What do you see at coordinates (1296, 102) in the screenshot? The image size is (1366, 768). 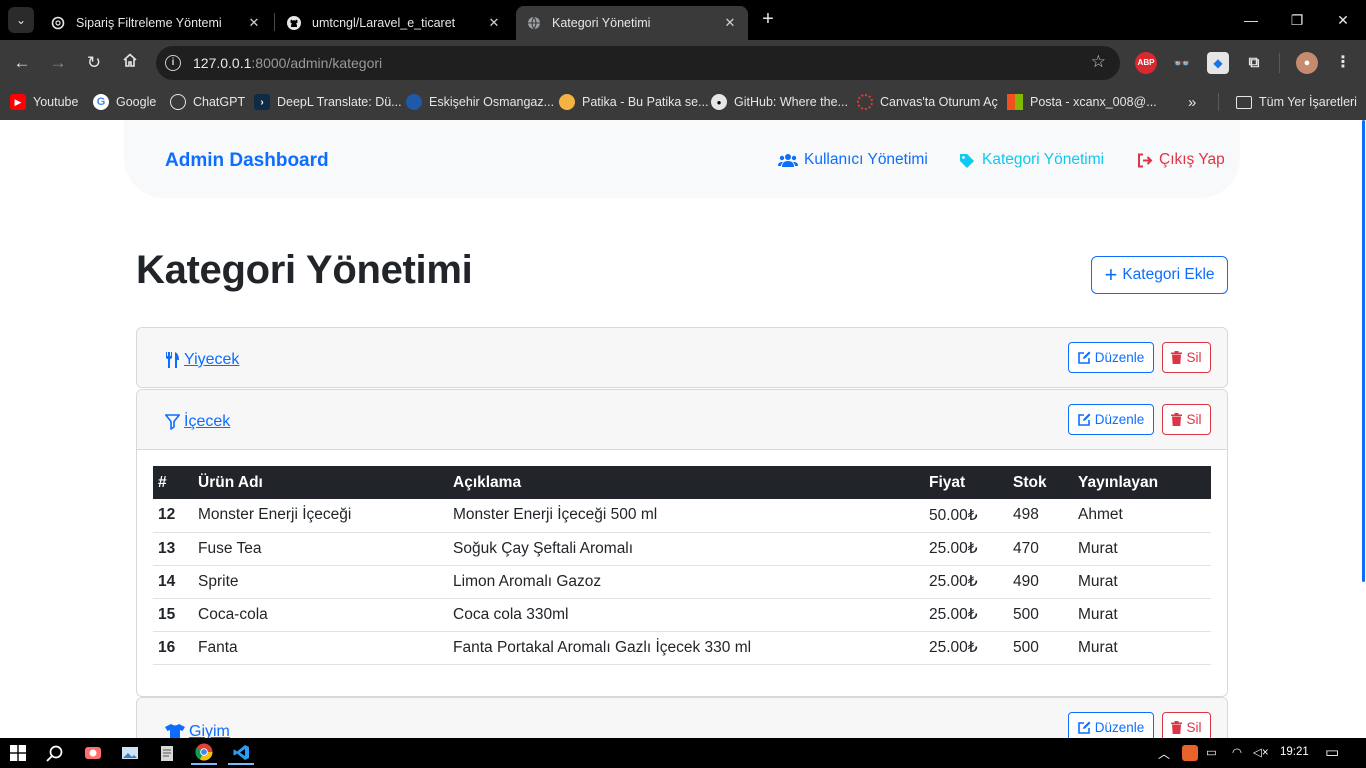 I see `all-bookmarks-button: Tüm Yer İşaretleri` at bounding box center [1296, 102].